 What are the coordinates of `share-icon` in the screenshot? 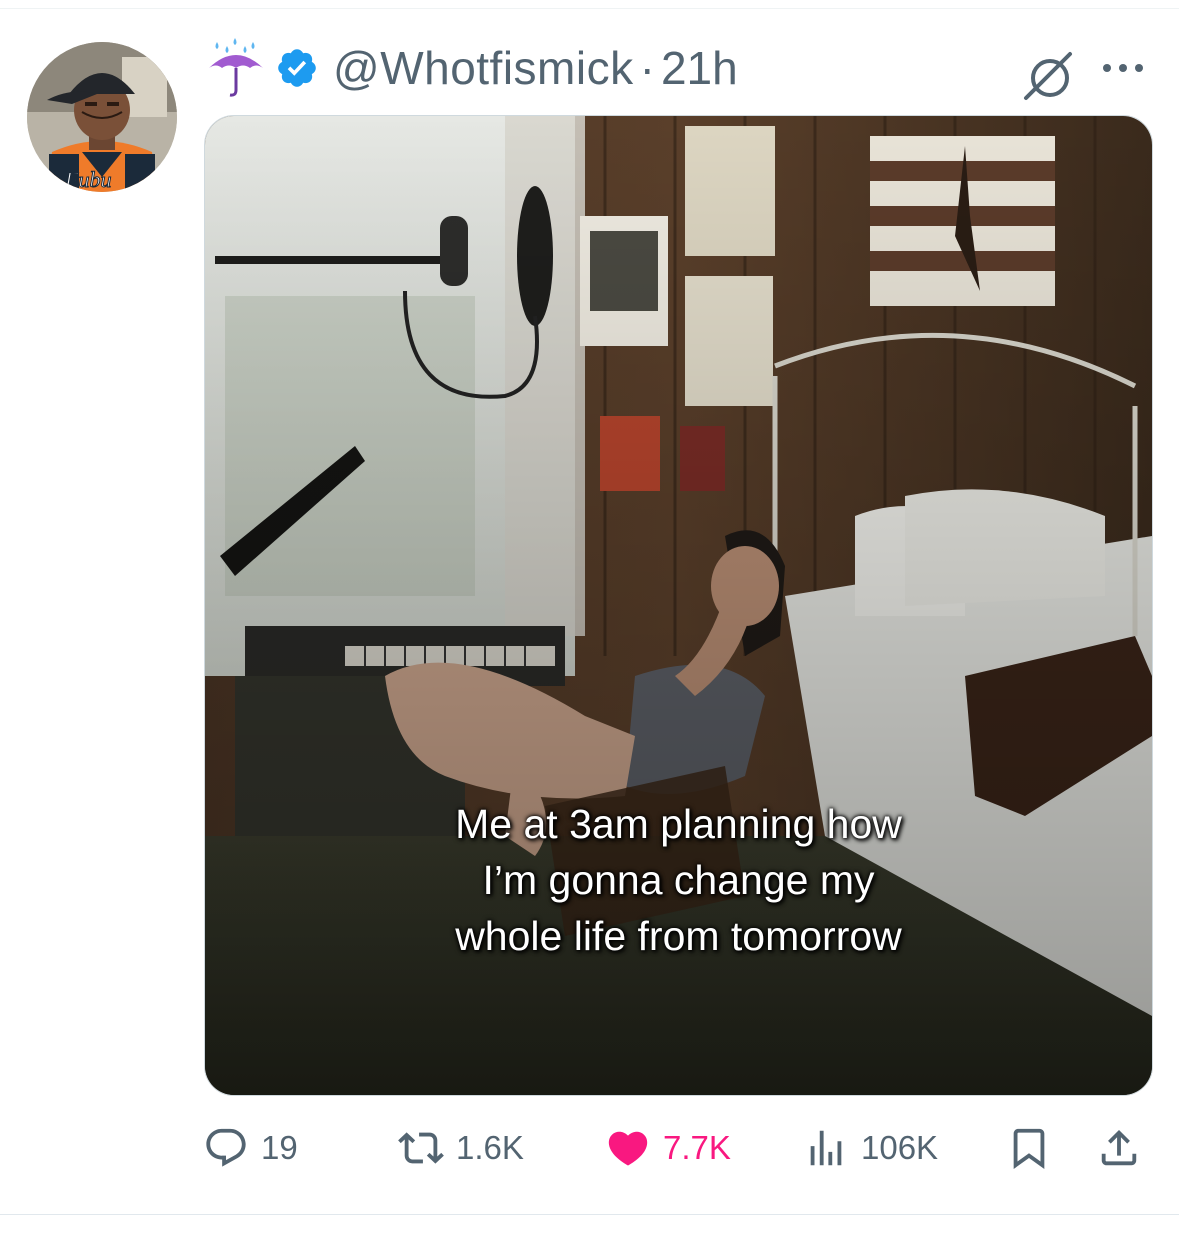 It's located at (1119, 1147).